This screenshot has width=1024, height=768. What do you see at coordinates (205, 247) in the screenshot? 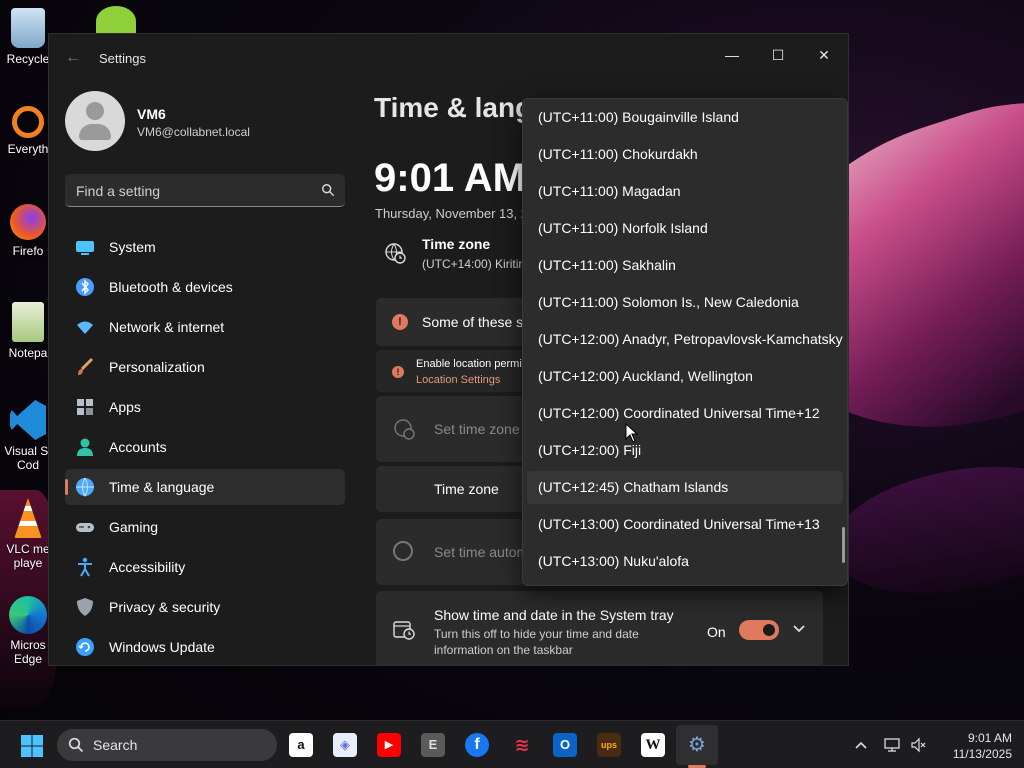
I see `sidebar-item-system: System` at bounding box center [205, 247].